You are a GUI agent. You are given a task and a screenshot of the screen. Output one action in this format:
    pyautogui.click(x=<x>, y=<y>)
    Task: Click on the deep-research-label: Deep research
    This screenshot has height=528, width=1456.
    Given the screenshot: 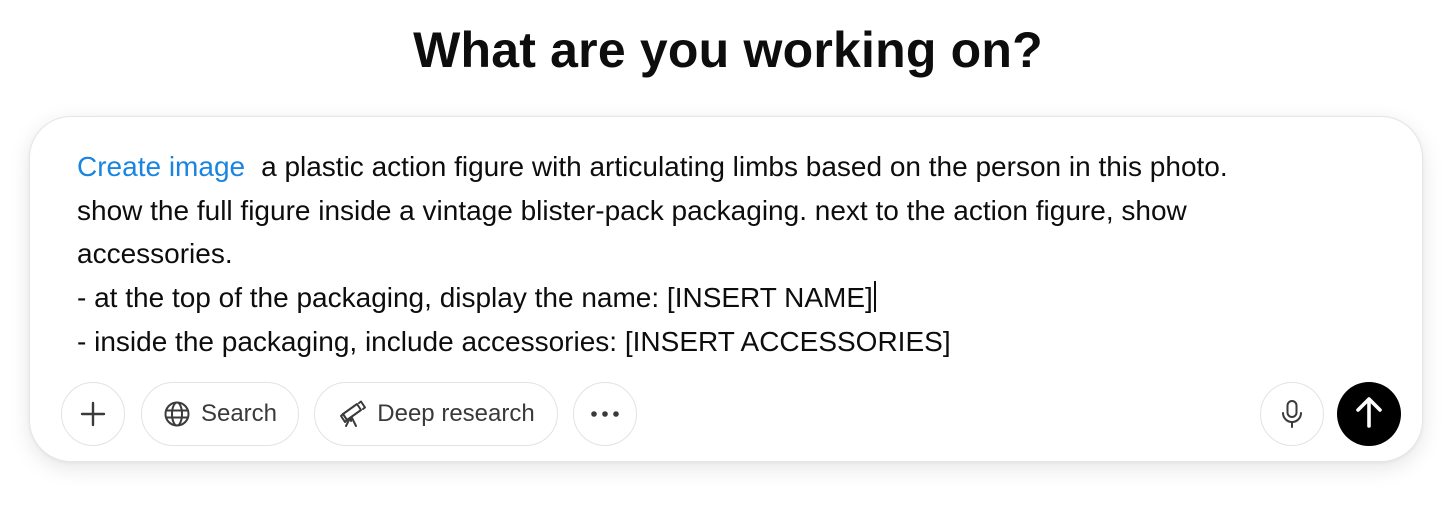 What is the action you would take?
    pyautogui.click(x=456, y=413)
    